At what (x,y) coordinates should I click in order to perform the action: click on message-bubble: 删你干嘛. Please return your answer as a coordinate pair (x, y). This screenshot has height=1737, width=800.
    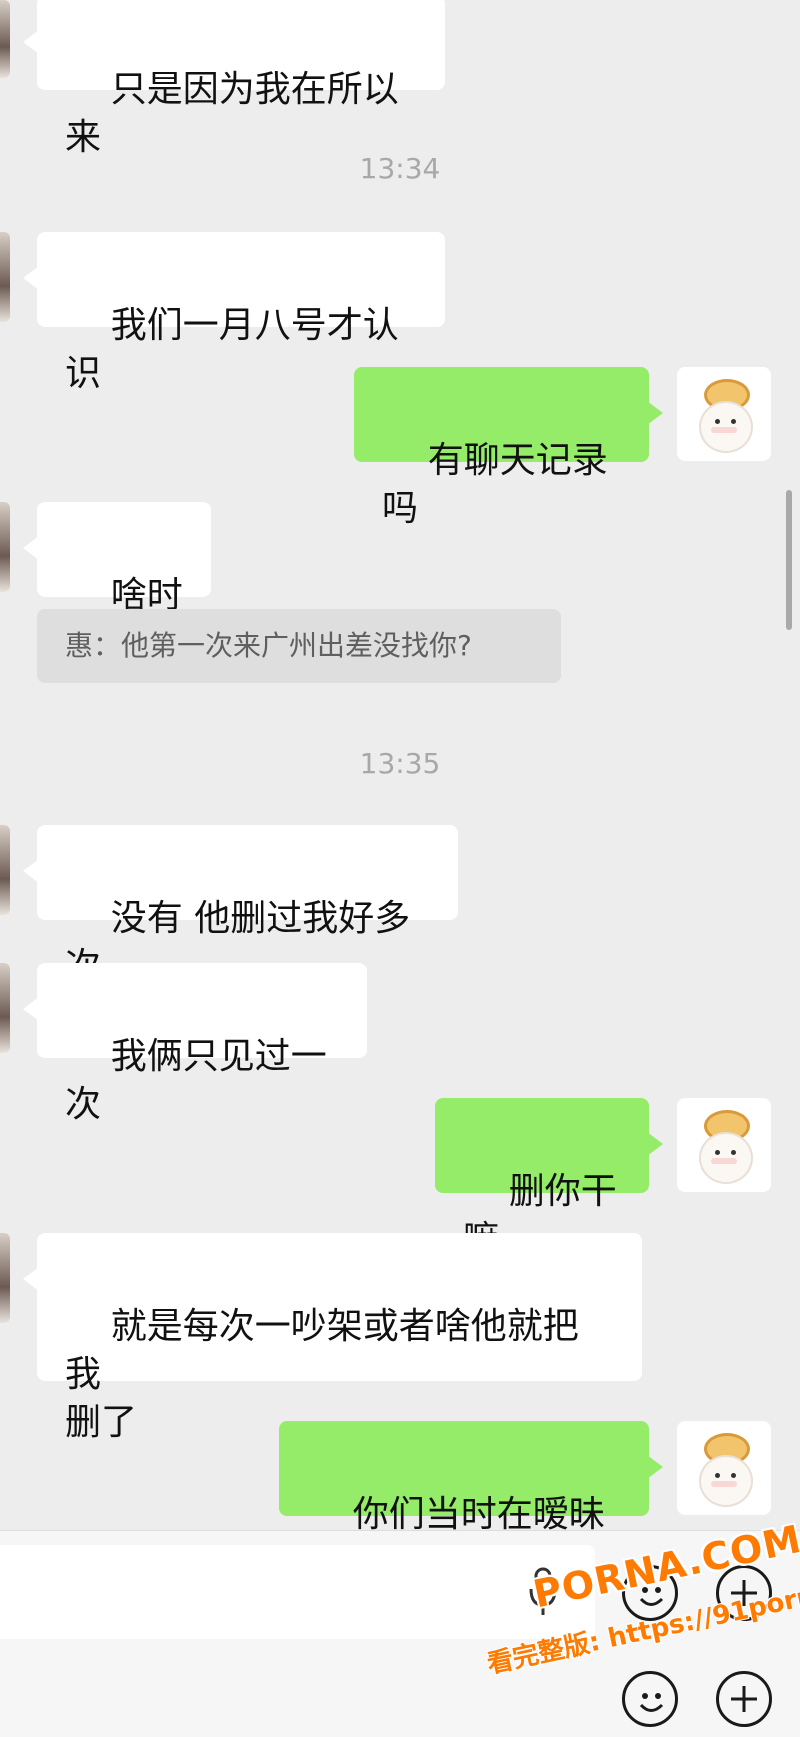
    Looking at the image, I should click on (549, 1179).